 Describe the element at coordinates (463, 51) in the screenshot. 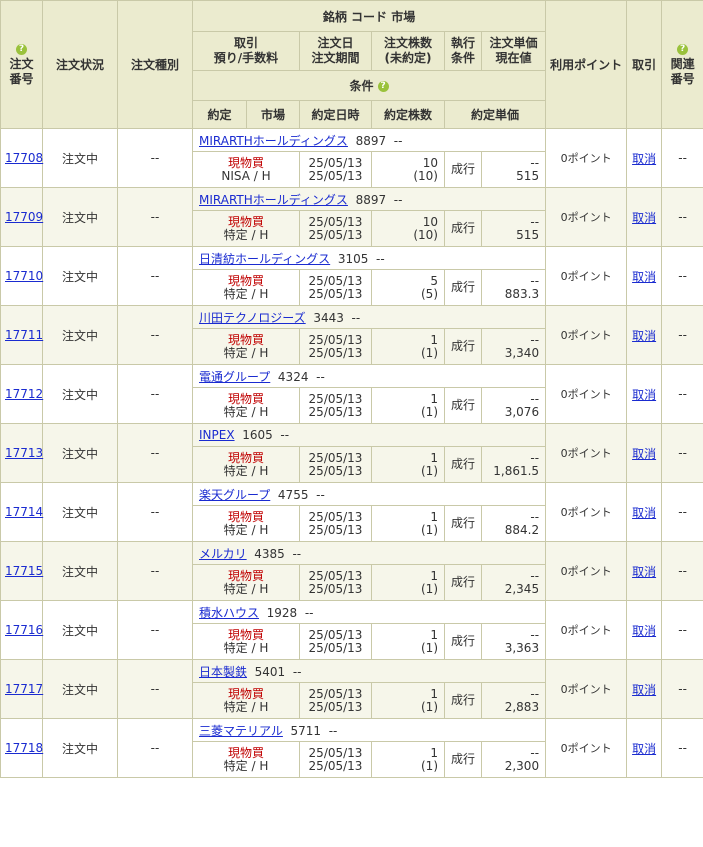

I see `col-exec: 執行 条件` at that location.